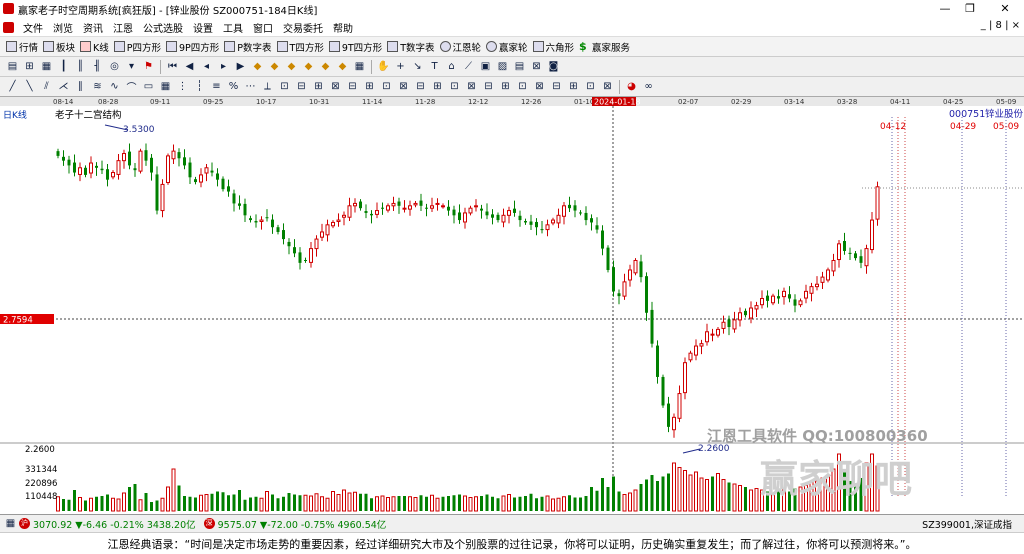 Image resolution: width=1024 pixels, height=554 pixels. Describe the element at coordinates (553, 67) in the screenshot. I see `camera-icon: ◙` at that location.